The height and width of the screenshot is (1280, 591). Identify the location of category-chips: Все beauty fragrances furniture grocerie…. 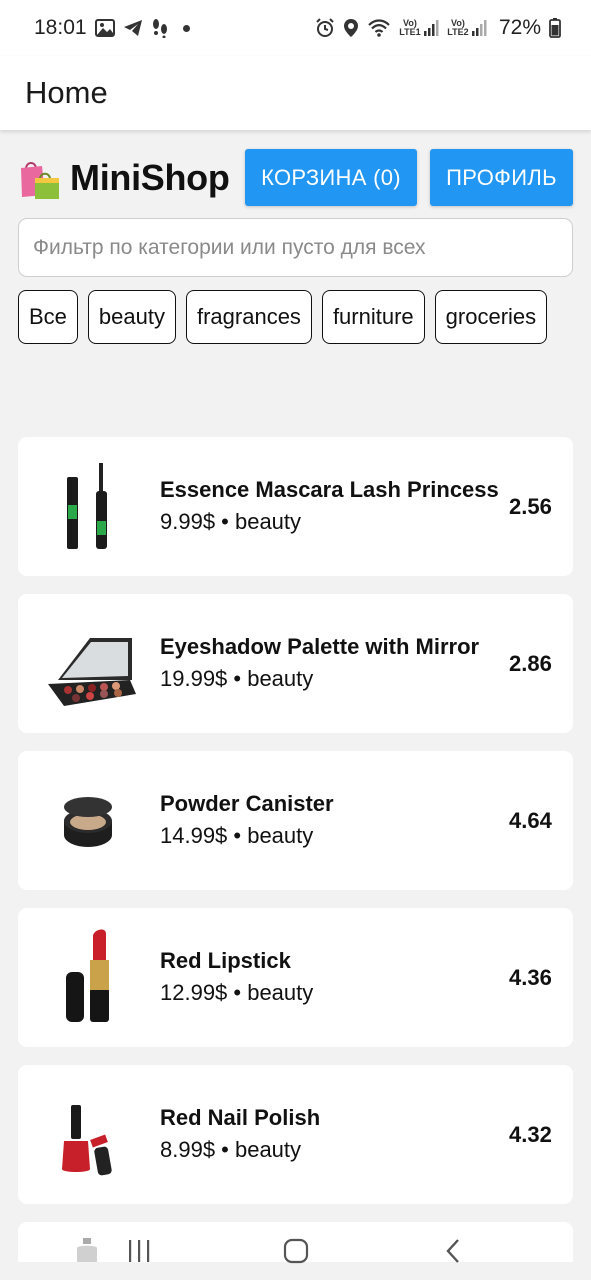
(295, 317).